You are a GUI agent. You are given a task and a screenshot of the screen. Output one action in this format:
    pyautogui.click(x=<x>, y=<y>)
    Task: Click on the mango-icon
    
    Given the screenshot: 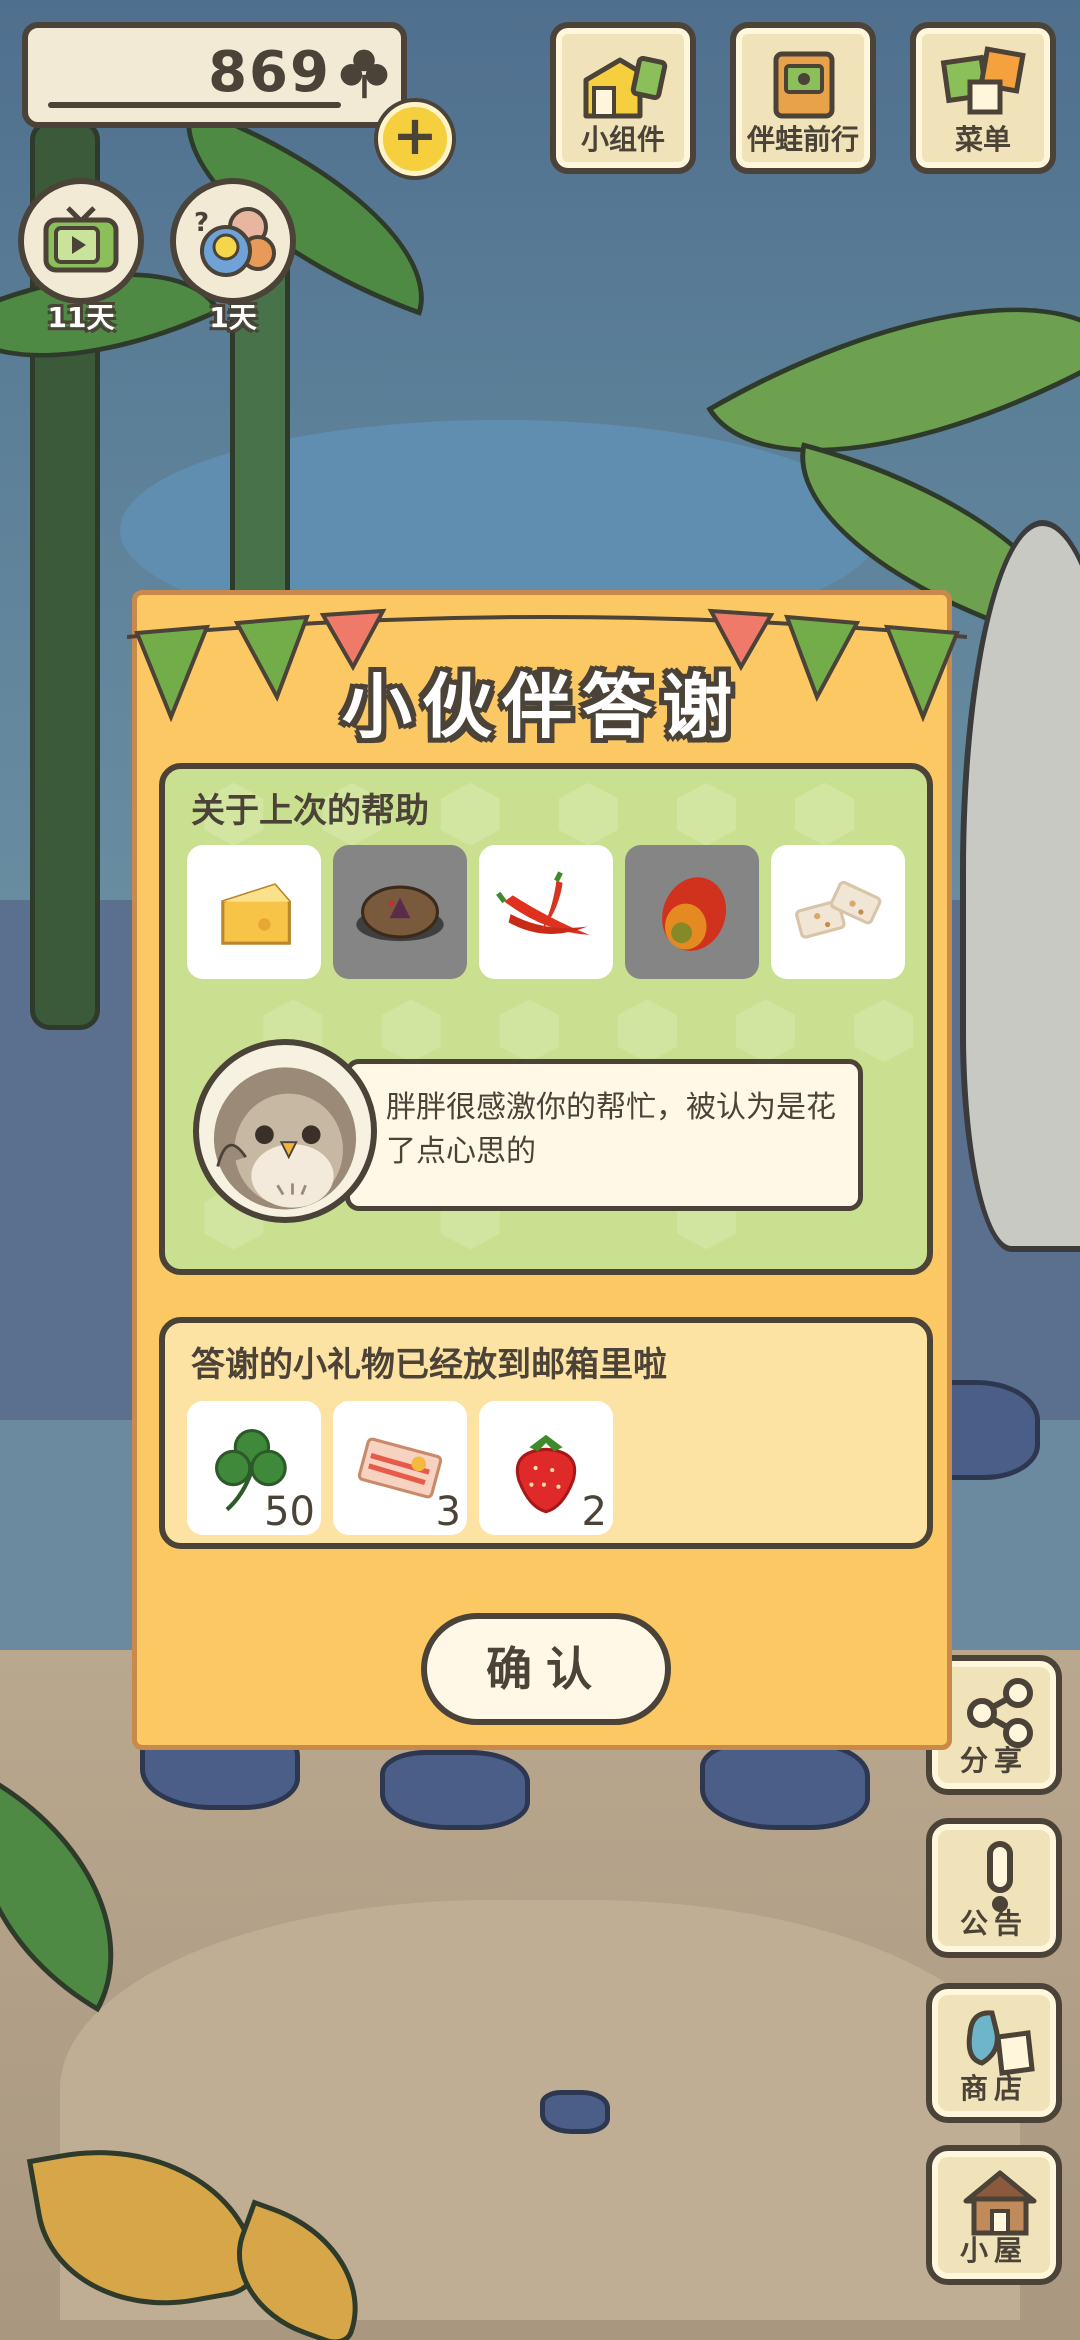 What is the action you would take?
    pyautogui.click(x=694, y=914)
    